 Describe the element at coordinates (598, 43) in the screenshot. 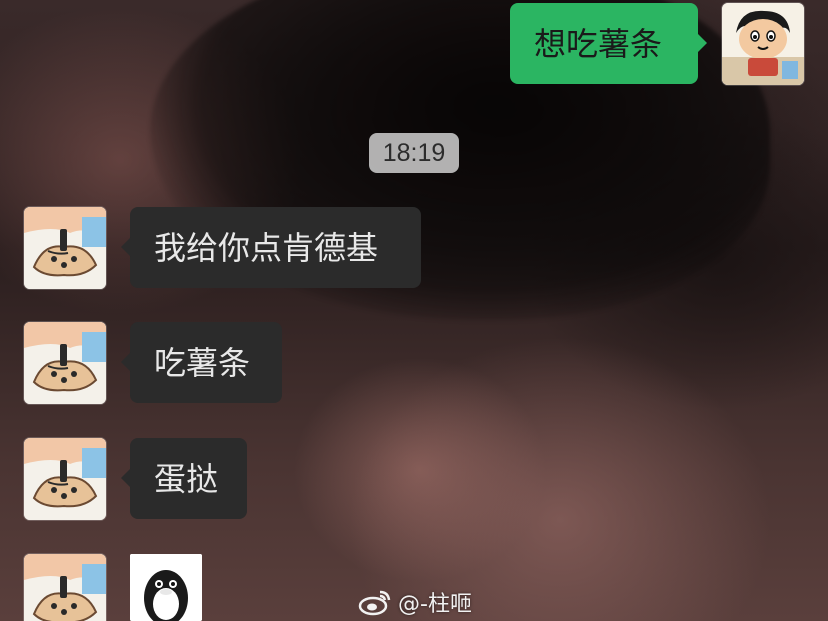

I see `message-text: 想吃薯条` at that location.